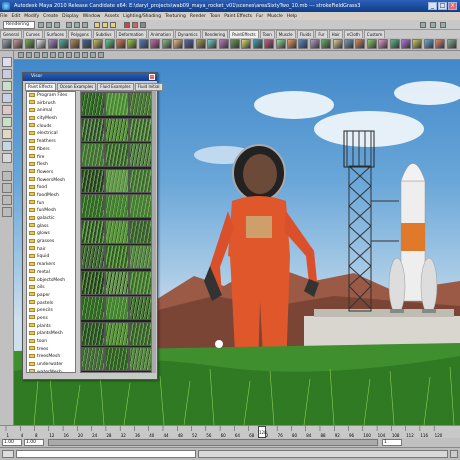  What do you see at coordinates (51, 357) in the screenshot?
I see `visor-folder-item: treesMesh` at bounding box center [51, 357].